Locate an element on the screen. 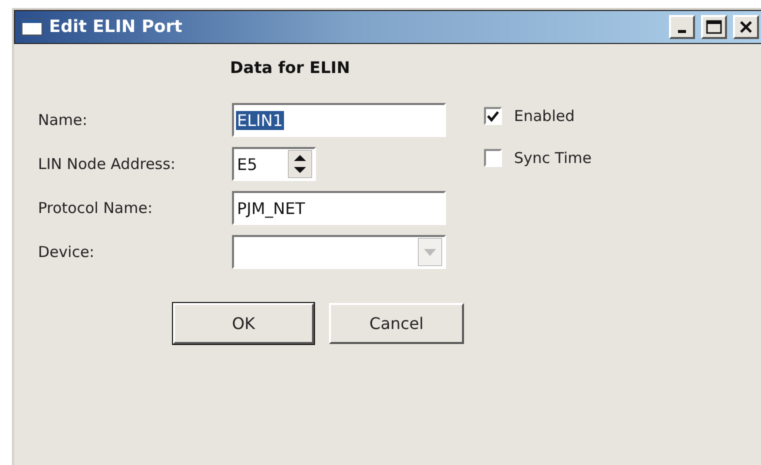 The width and height of the screenshot is (761, 465). maximize-icon is located at coordinates (714, 27).